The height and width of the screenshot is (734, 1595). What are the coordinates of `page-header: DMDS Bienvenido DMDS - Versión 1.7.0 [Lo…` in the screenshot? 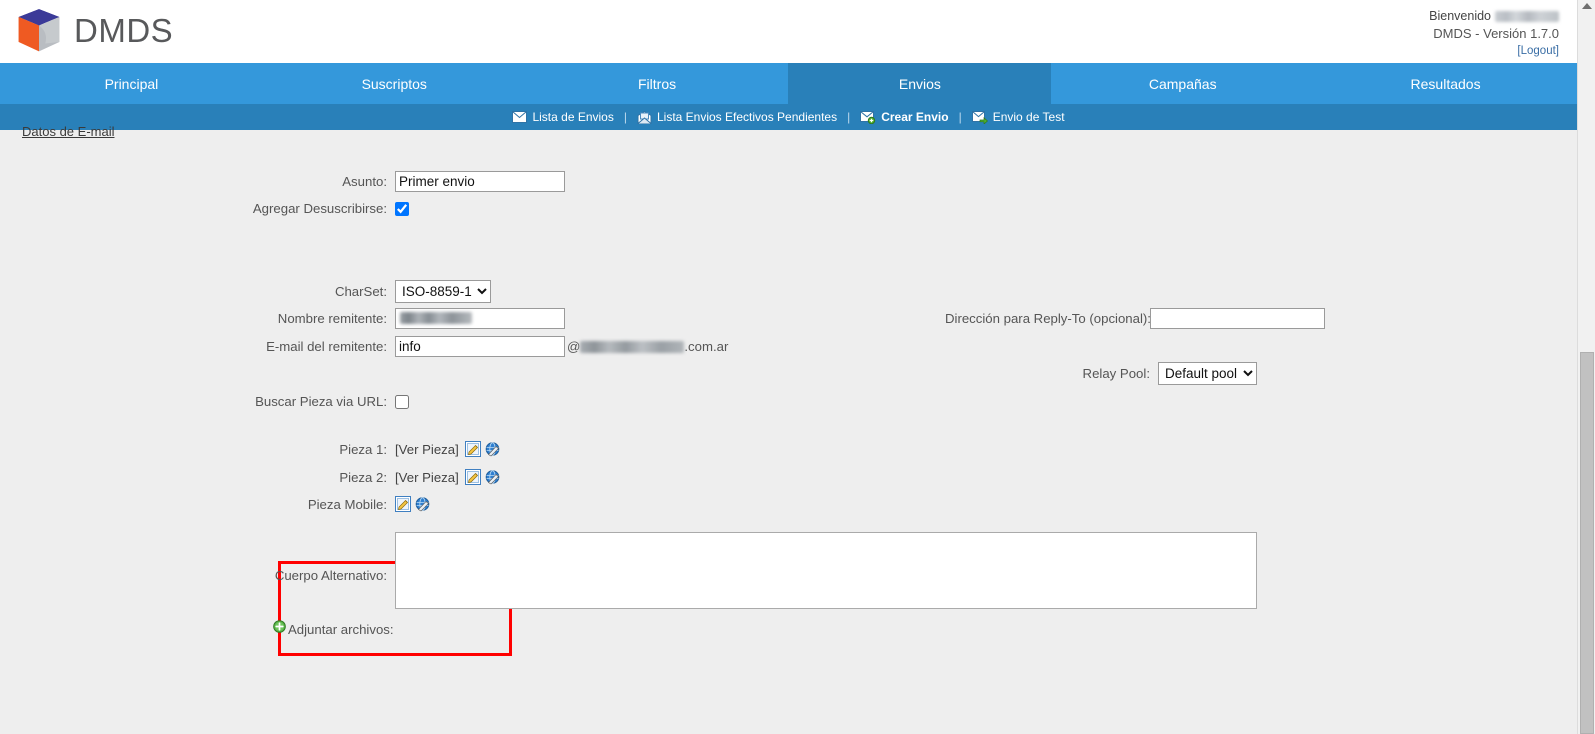 It's located at (788, 31).